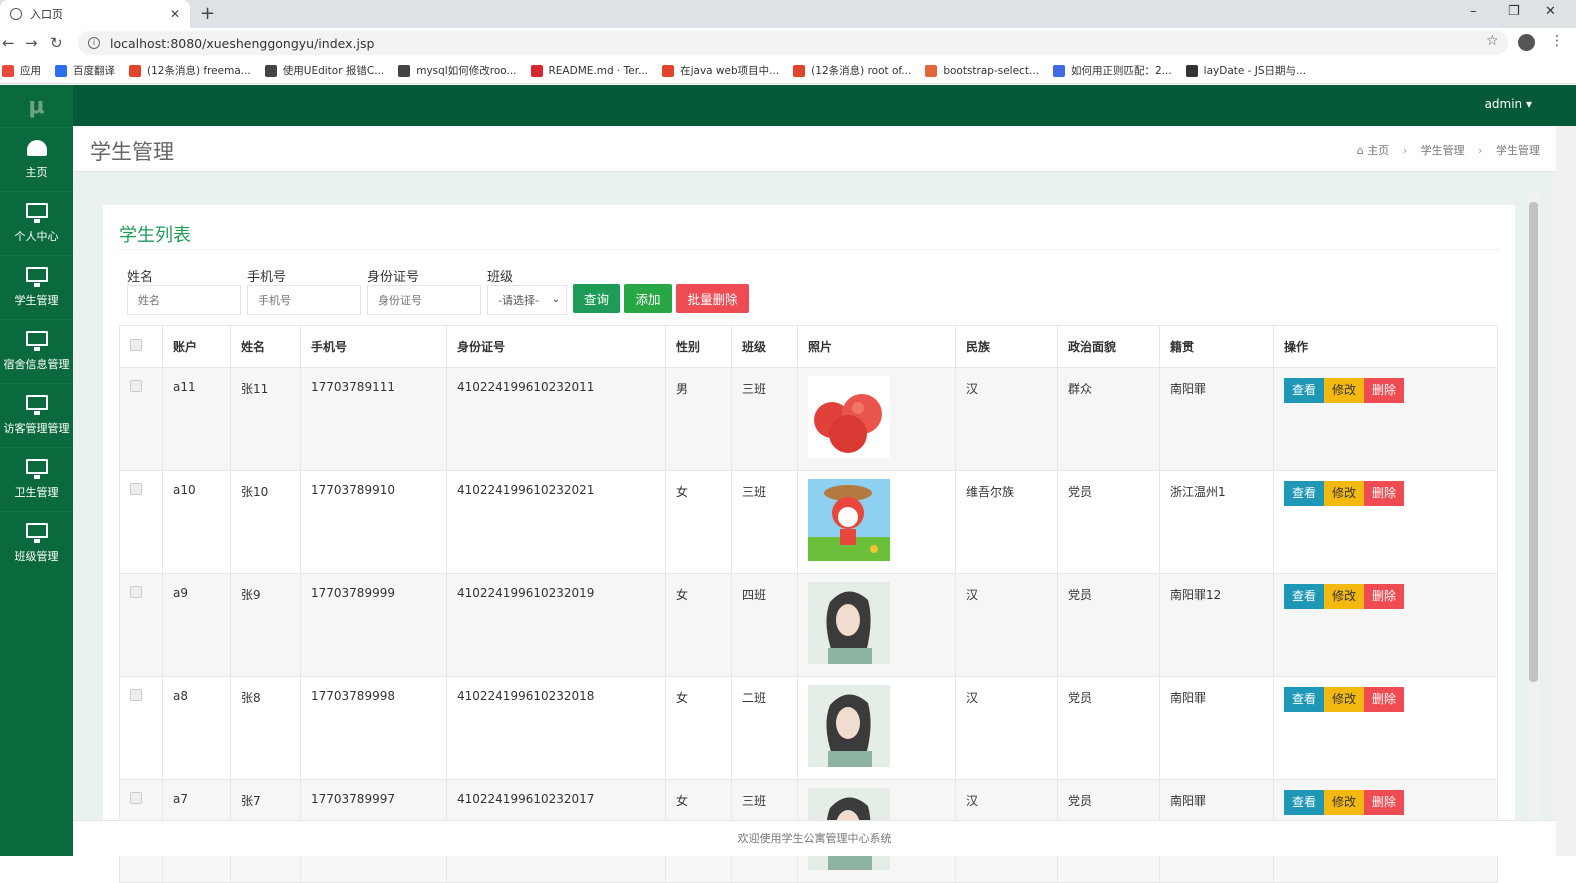 The width and height of the screenshot is (1576, 883). Describe the element at coordinates (36, 223) in the screenshot. I see `sidebar-item-1: 个人中心` at that location.